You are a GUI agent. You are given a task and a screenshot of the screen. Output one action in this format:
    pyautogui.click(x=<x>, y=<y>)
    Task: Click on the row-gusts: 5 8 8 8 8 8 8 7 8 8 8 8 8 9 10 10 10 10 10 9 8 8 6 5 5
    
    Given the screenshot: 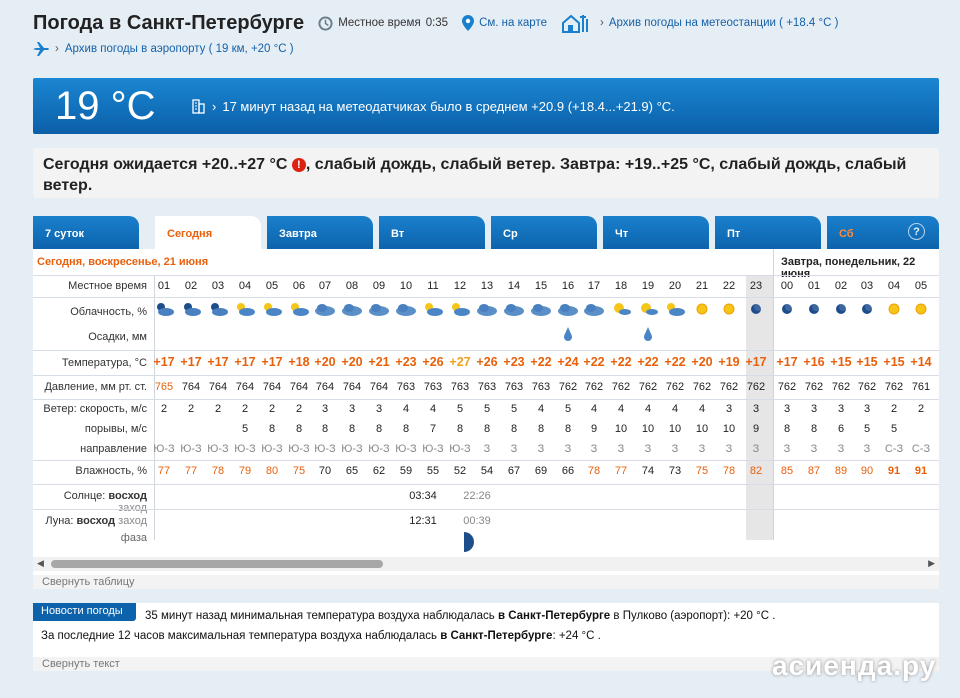 What is the action you would take?
    pyautogui.click(x=545, y=431)
    